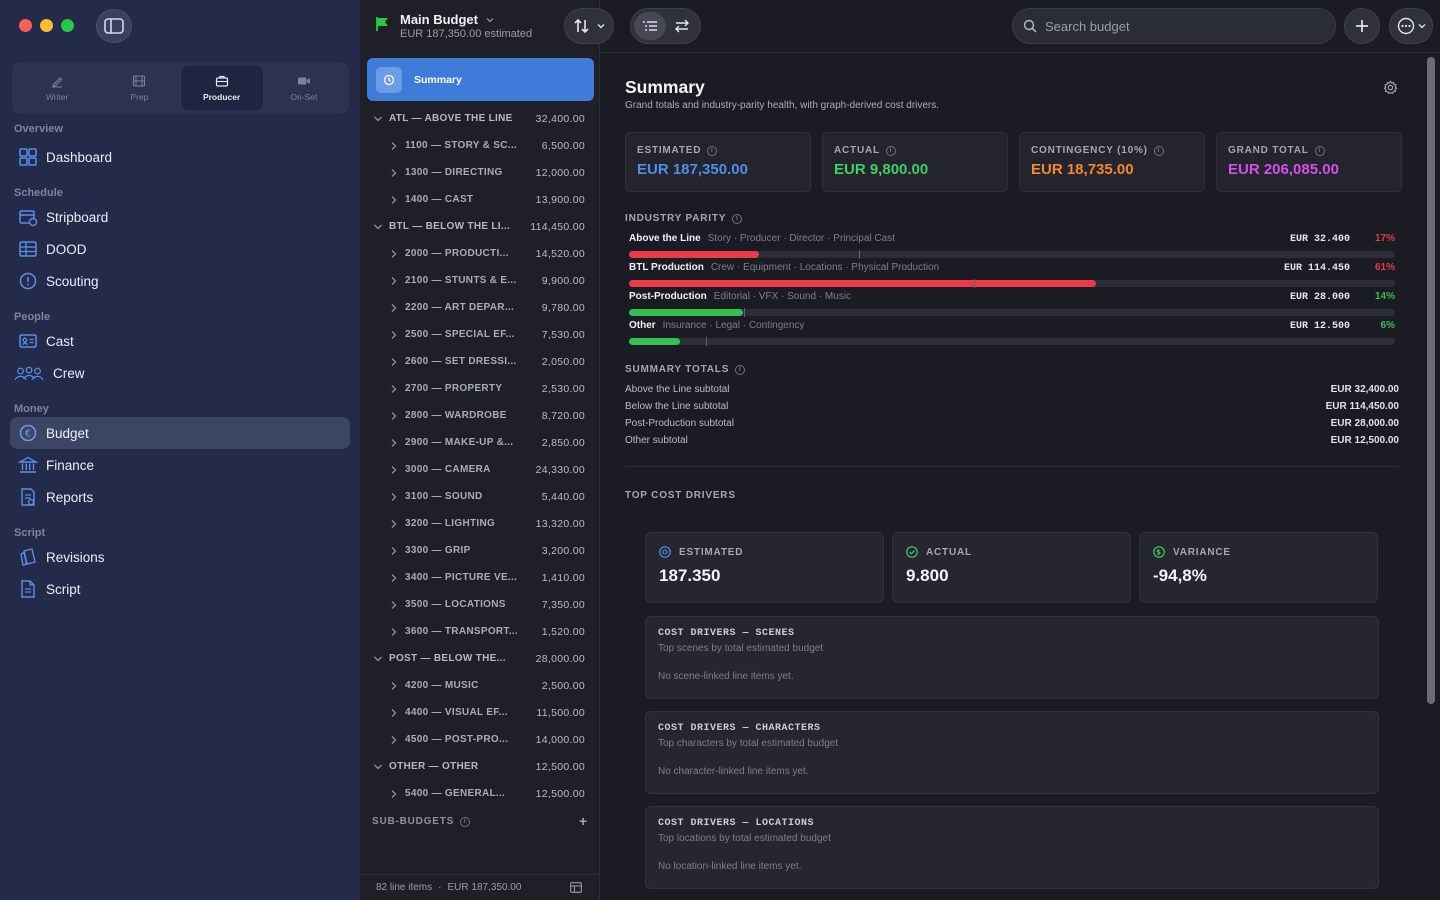 This screenshot has height=900, width=1440. What do you see at coordinates (480, 550) in the screenshot?
I see `tree-account-row: 3300 — GRIP 3,200.00` at bounding box center [480, 550].